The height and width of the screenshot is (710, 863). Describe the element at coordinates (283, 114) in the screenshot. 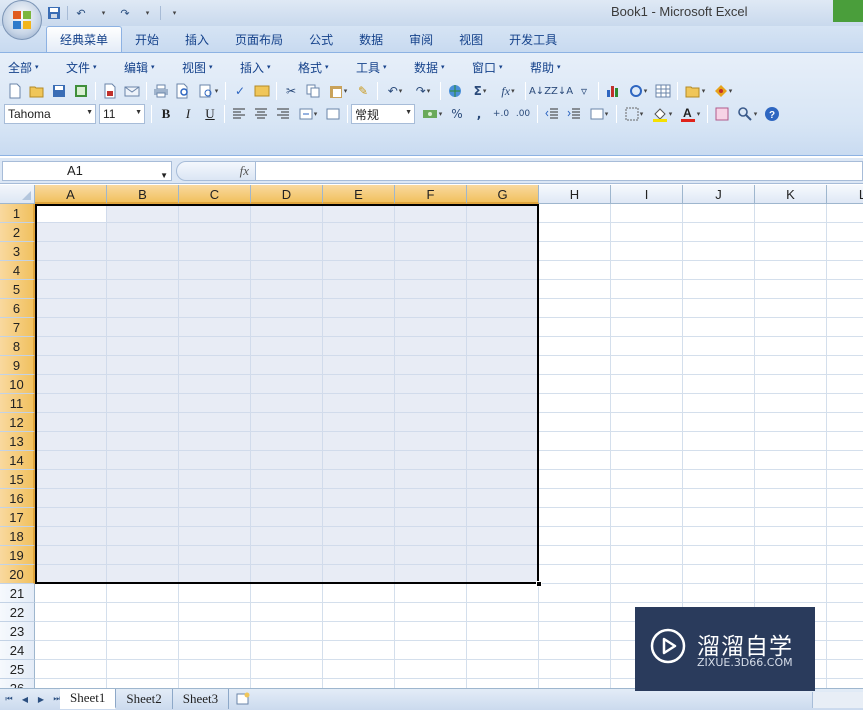

I see `align-right-icon` at that location.